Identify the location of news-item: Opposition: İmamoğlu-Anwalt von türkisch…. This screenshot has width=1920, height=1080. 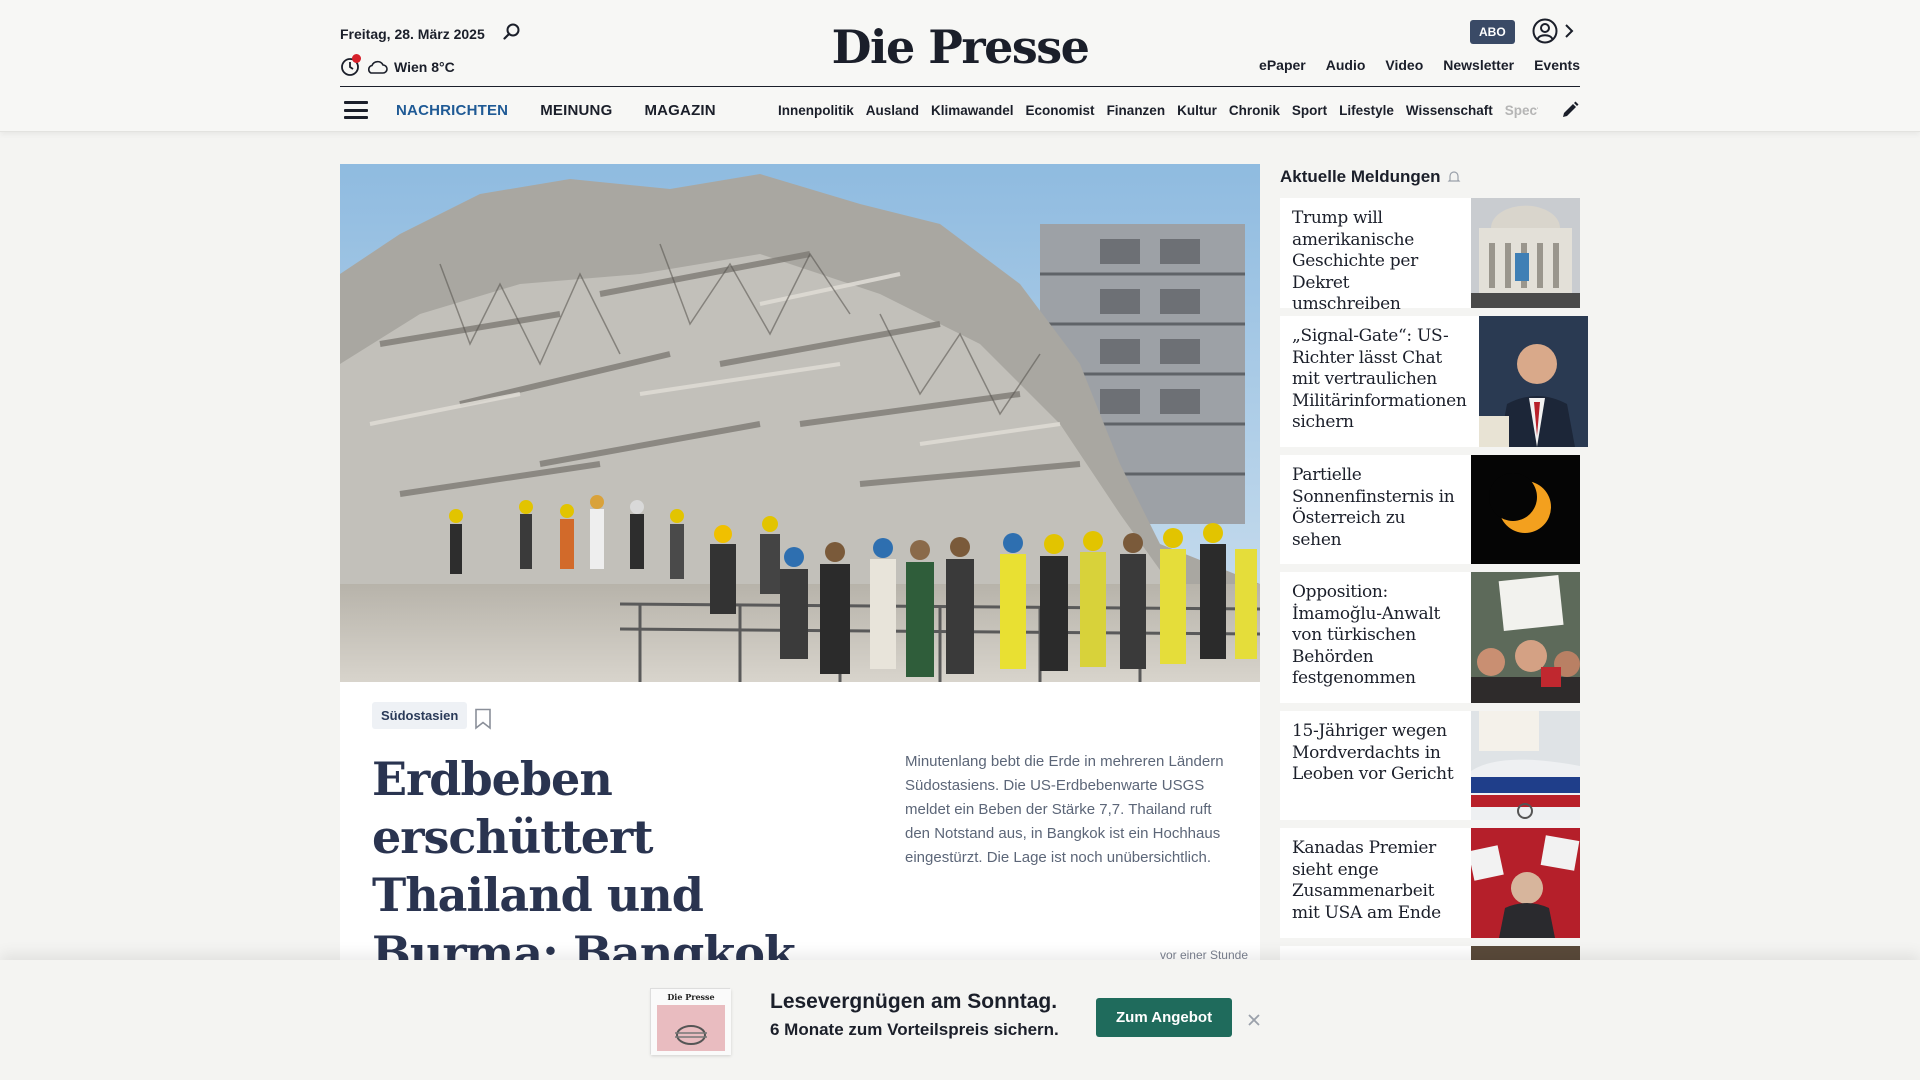
(1430, 637).